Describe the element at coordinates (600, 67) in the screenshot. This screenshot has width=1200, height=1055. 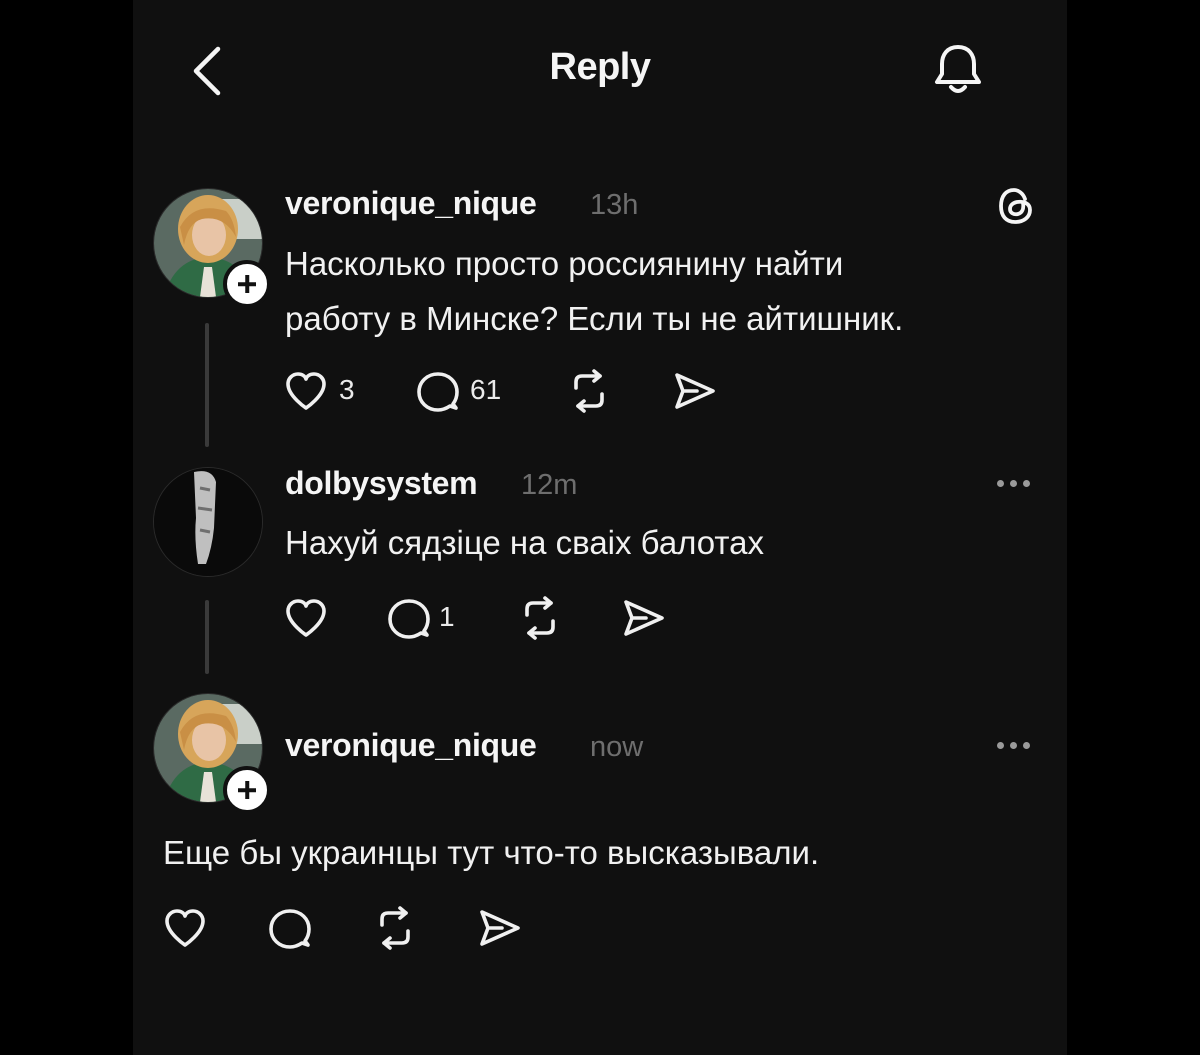
I see `page-title: Reply` at that location.